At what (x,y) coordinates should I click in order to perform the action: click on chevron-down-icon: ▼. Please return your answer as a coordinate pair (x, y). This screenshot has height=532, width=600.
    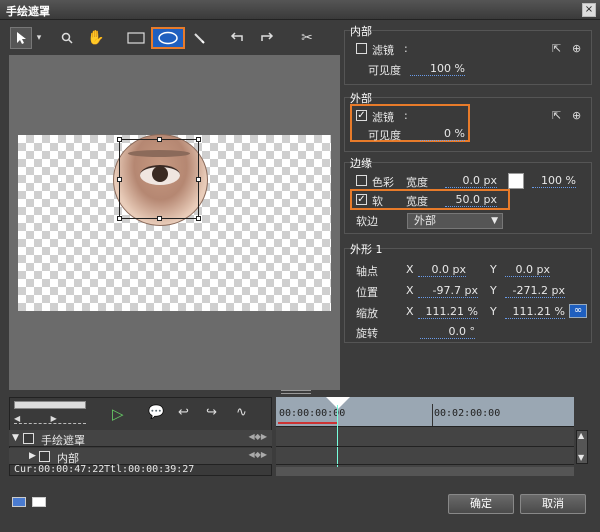
    Looking at the image, I should click on (494, 221).